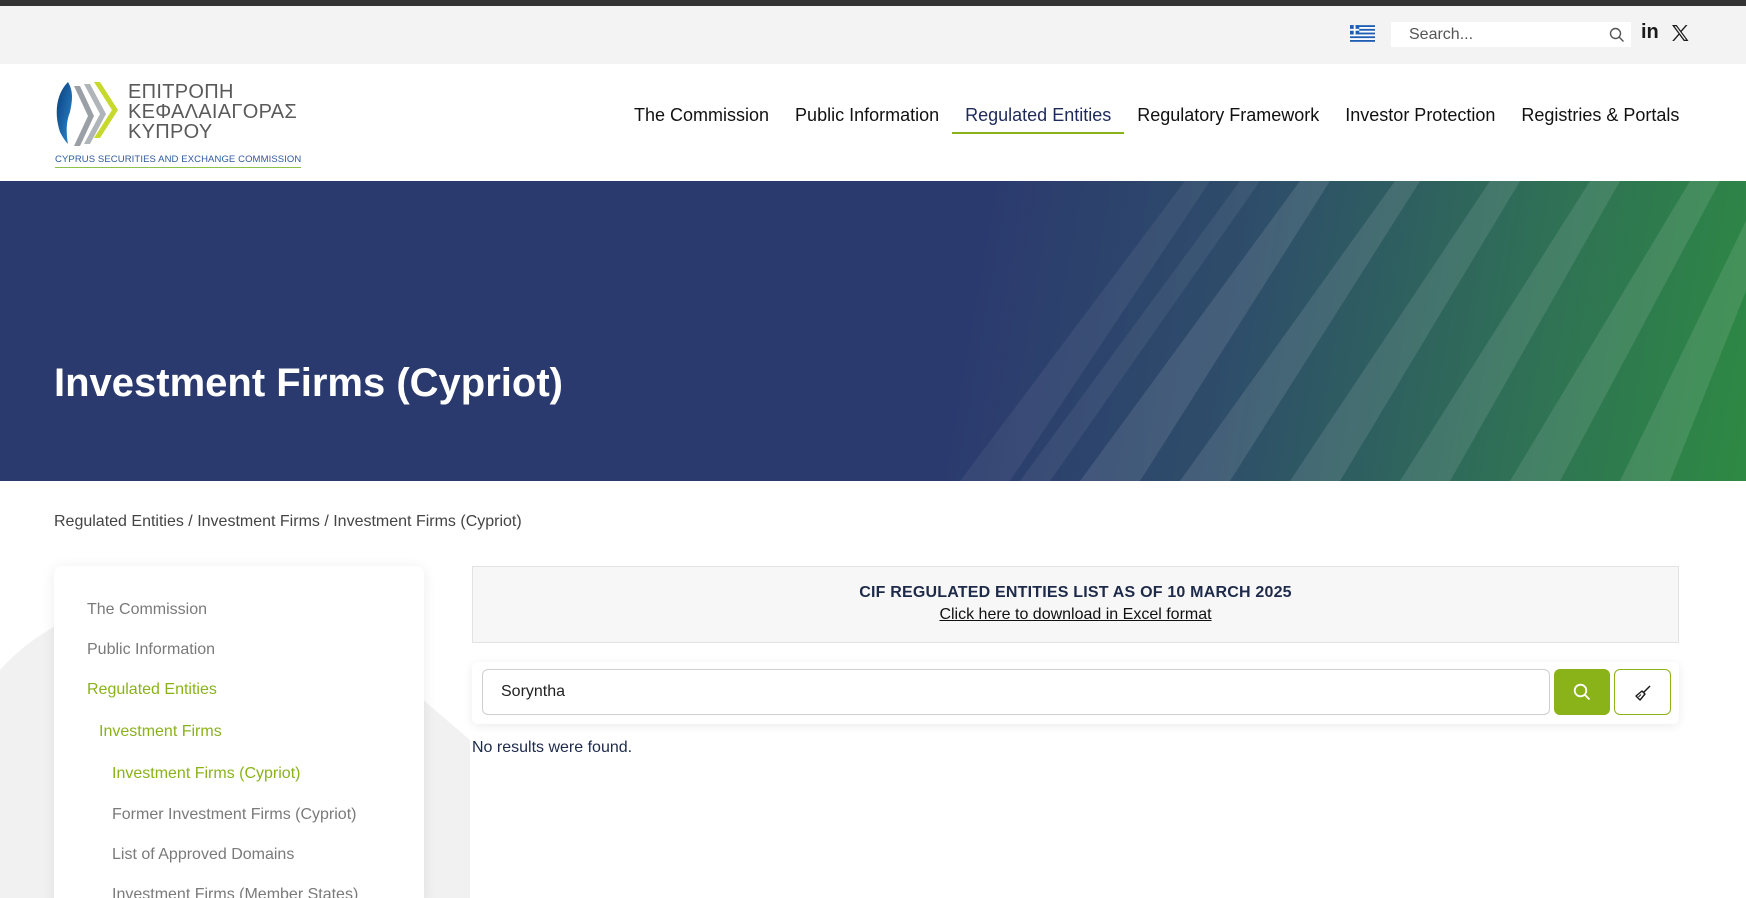 This screenshot has height=898, width=1746. I want to click on logo-wordmark: ΕΠΙΤΡΟΠΗ ΚΕΦΑΛΑΙΑΓΟΡΑΣ ΚΥΠΡΟΥ, so click(212, 112).